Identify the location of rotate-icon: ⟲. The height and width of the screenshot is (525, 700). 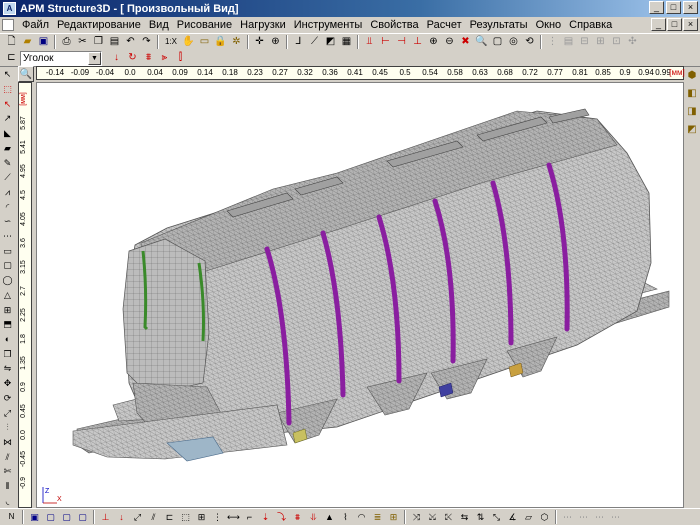
(529, 42).